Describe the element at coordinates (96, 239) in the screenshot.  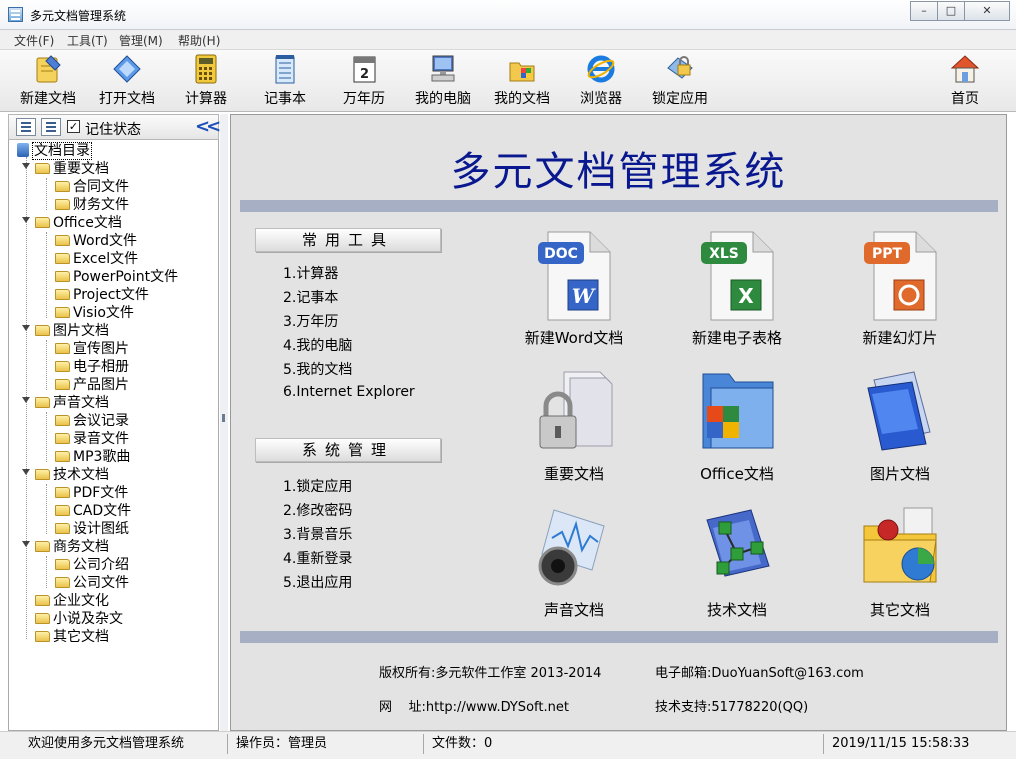
I see `tree-item-word: Word文件` at that location.